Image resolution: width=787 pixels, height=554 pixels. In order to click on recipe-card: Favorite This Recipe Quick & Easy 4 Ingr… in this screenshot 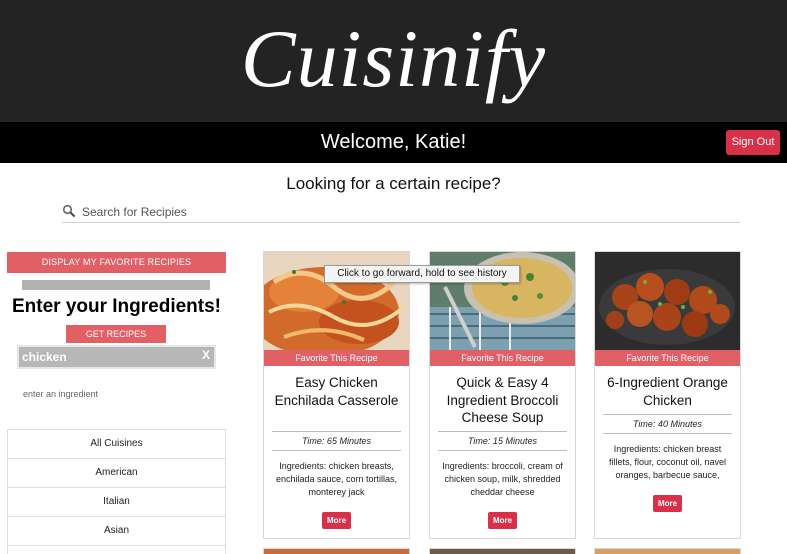, I will do `click(502, 395)`.